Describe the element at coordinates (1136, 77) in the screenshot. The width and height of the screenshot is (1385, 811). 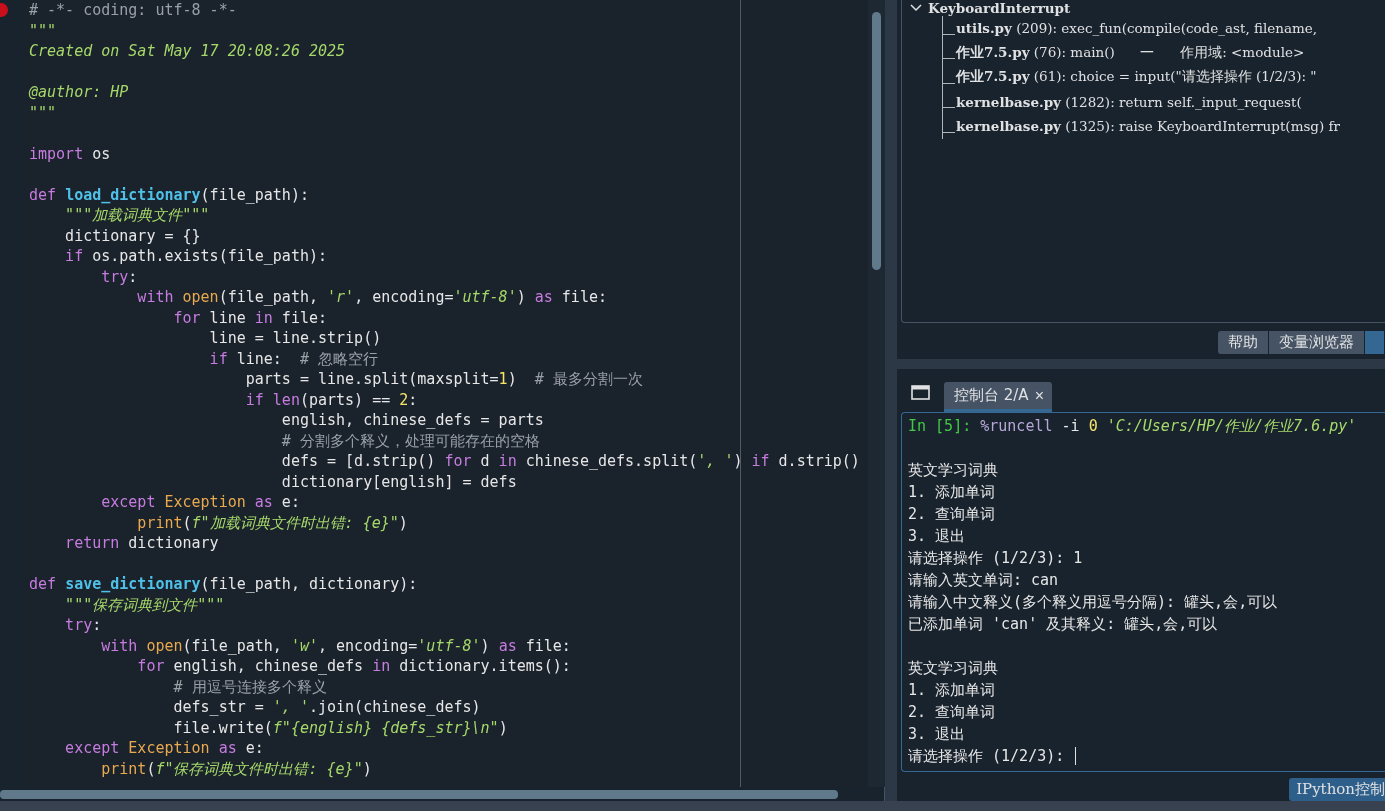
I see `traceback-frame: 作业7.5.py (61): choice = input("请选择操作 (1/2/3): "` at that location.